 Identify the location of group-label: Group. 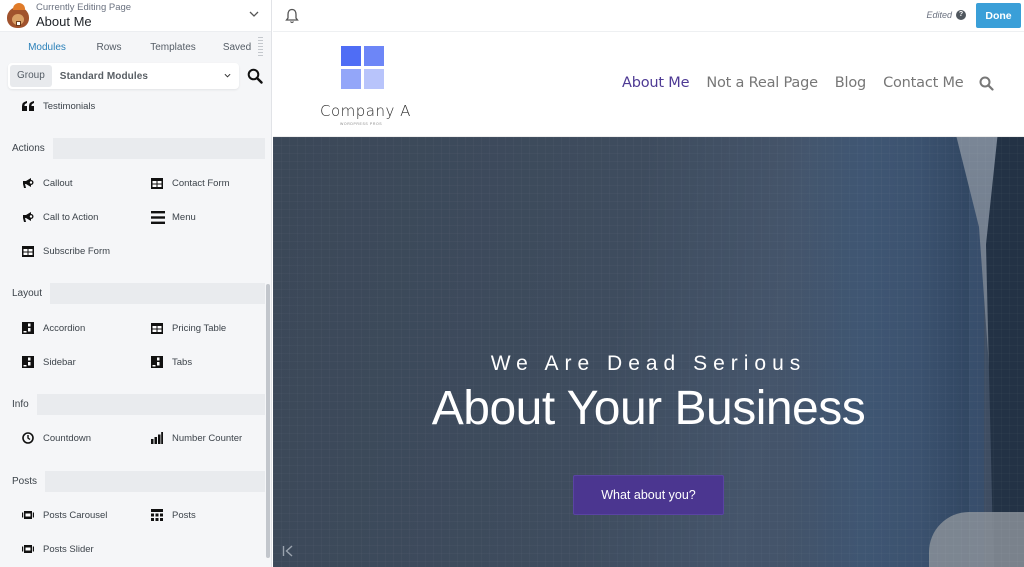
(31, 76).